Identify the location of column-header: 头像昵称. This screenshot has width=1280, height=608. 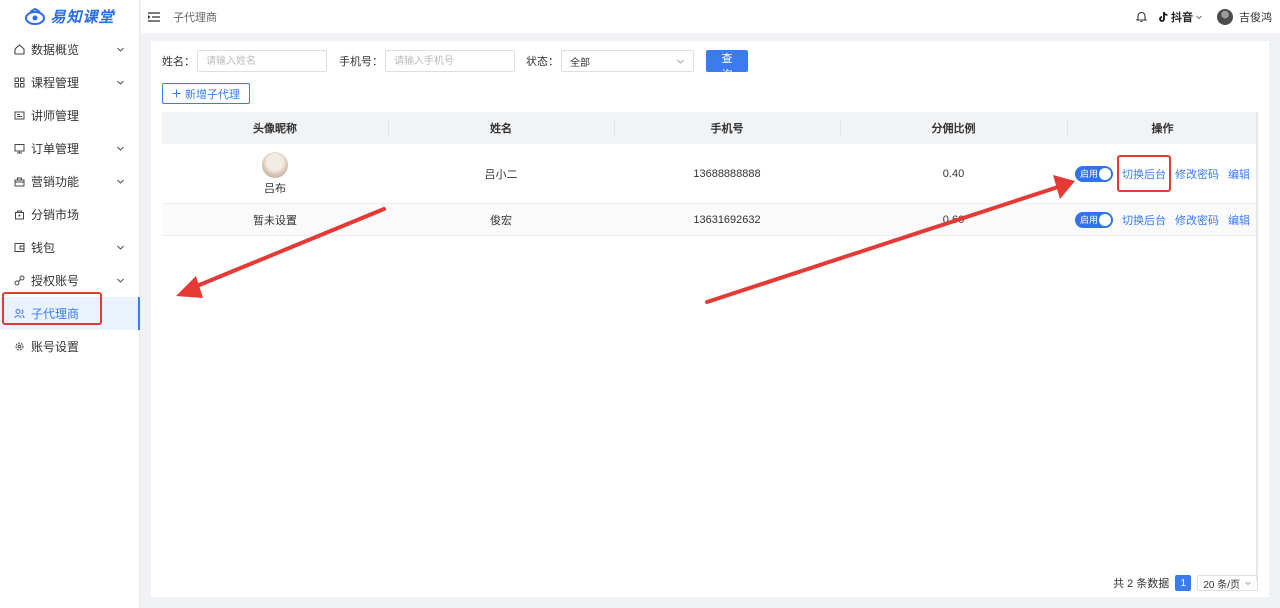
(275, 129).